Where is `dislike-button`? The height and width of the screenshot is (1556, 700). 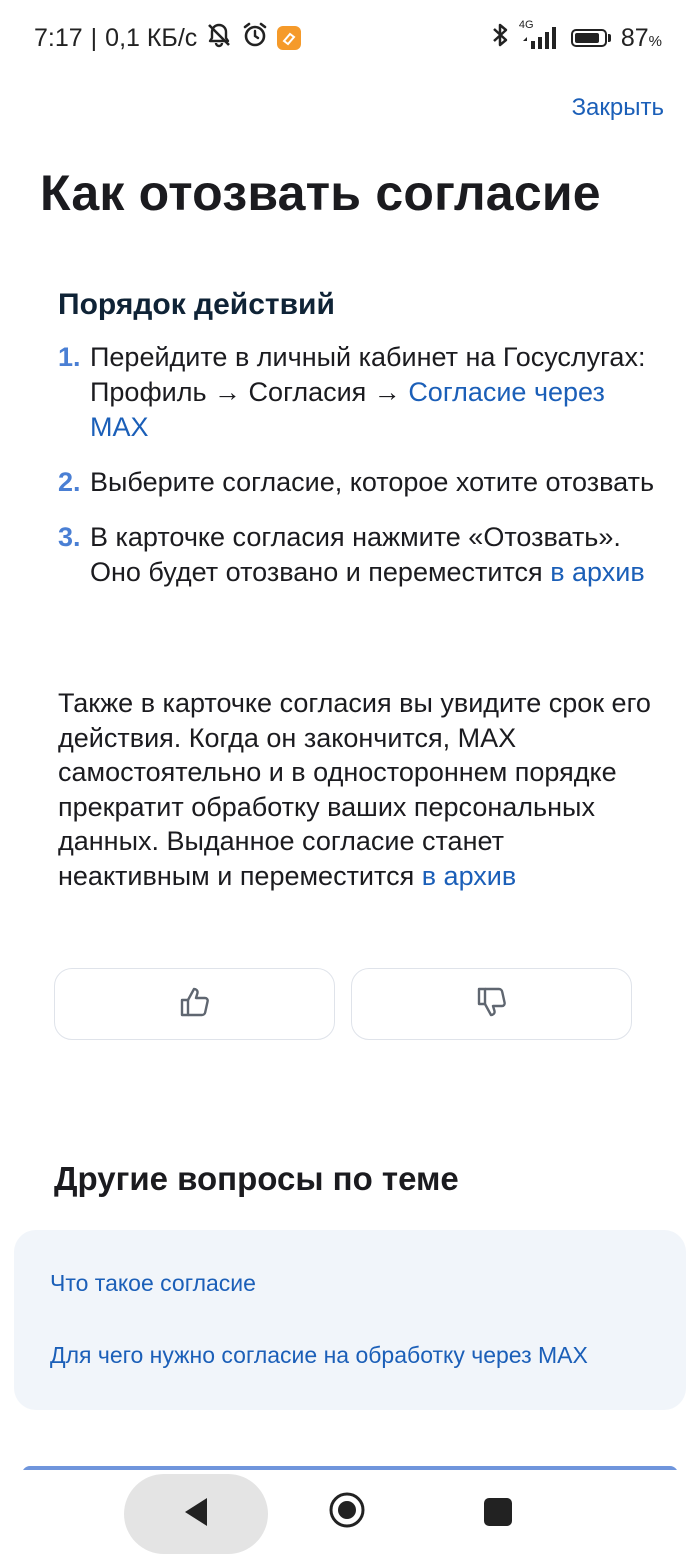
dislike-button is located at coordinates (491, 1004).